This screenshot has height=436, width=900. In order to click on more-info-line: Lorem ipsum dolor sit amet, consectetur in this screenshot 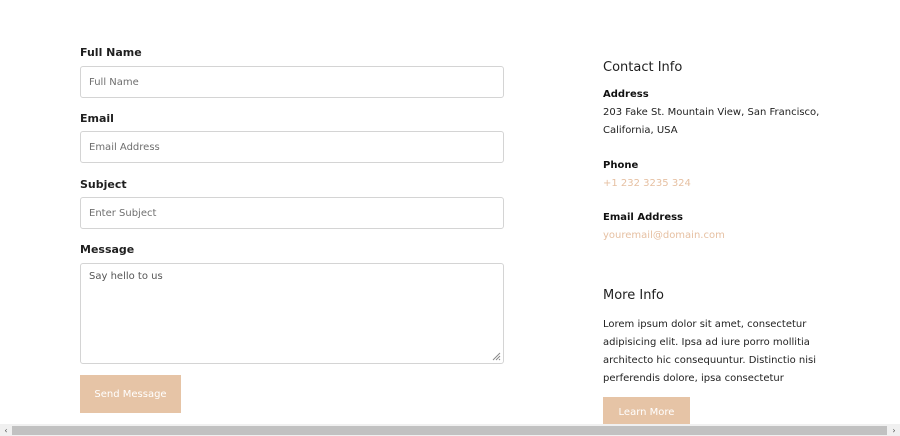, I will do `click(705, 324)`.